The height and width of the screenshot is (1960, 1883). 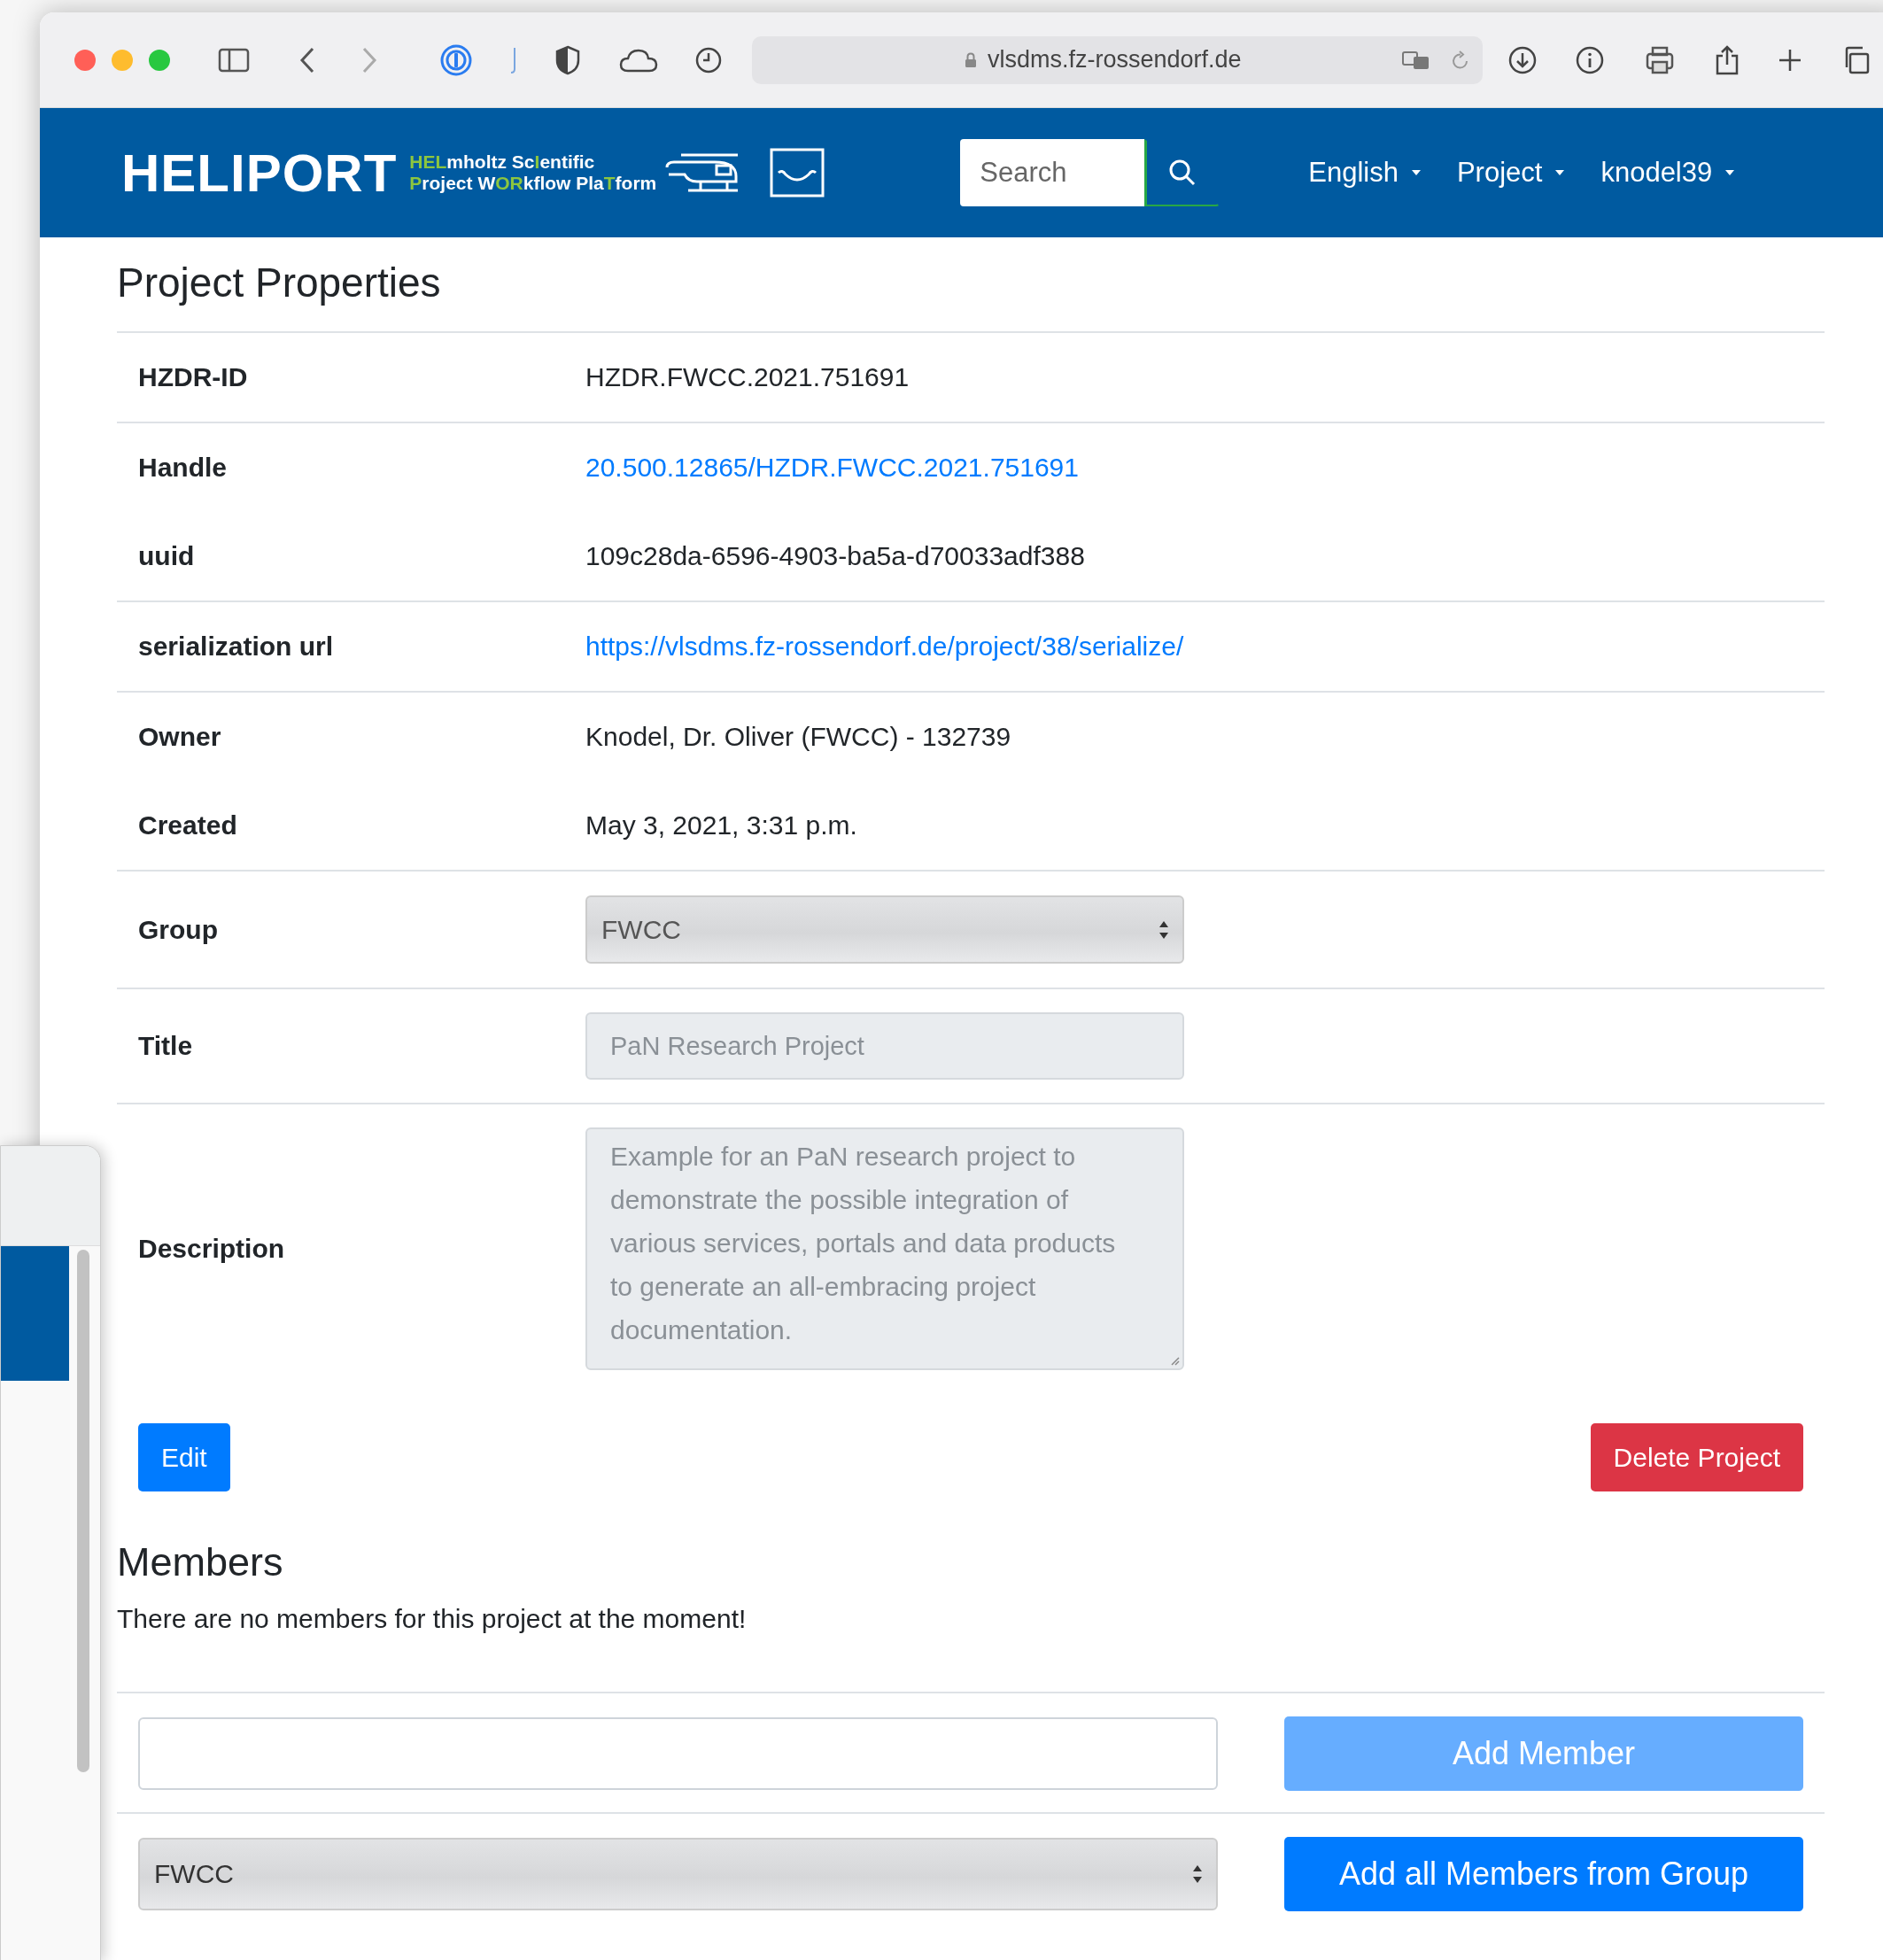 What do you see at coordinates (180, 737) in the screenshot?
I see `property-label: Owner` at bounding box center [180, 737].